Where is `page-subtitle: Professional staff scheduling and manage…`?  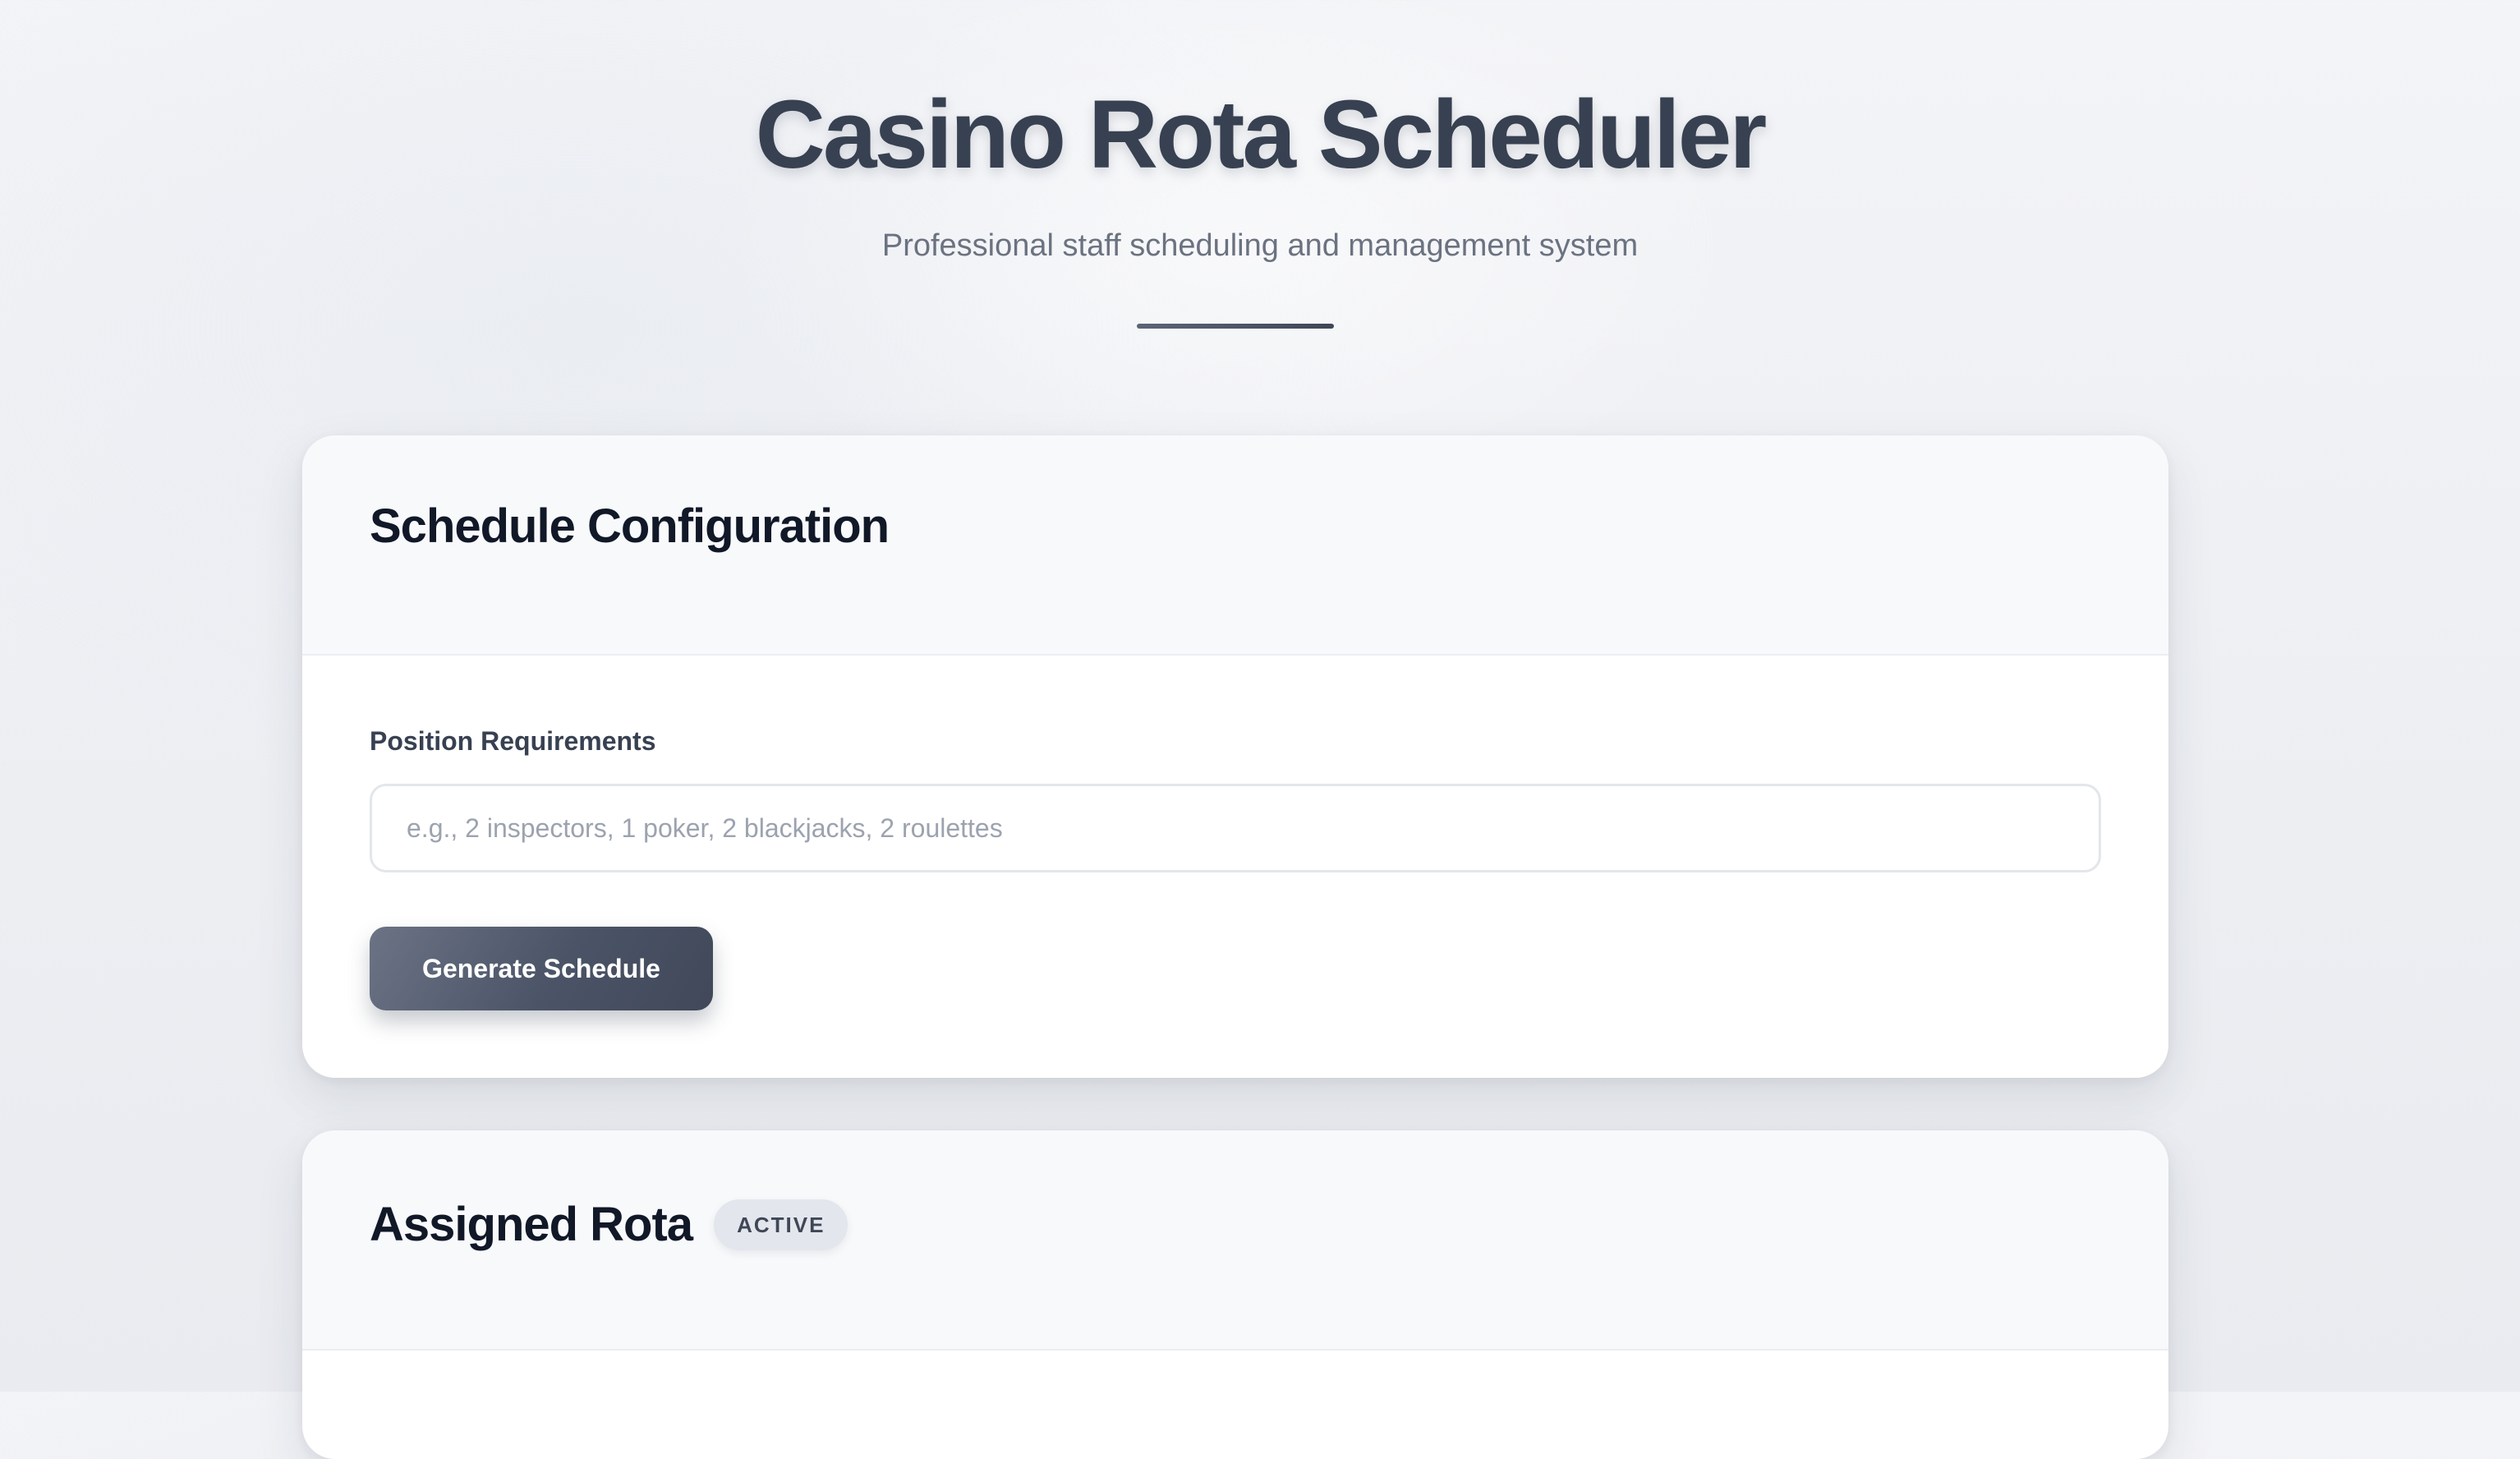
page-subtitle: Professional staff scheduling and manage… is located at coordinates (1260, 245).